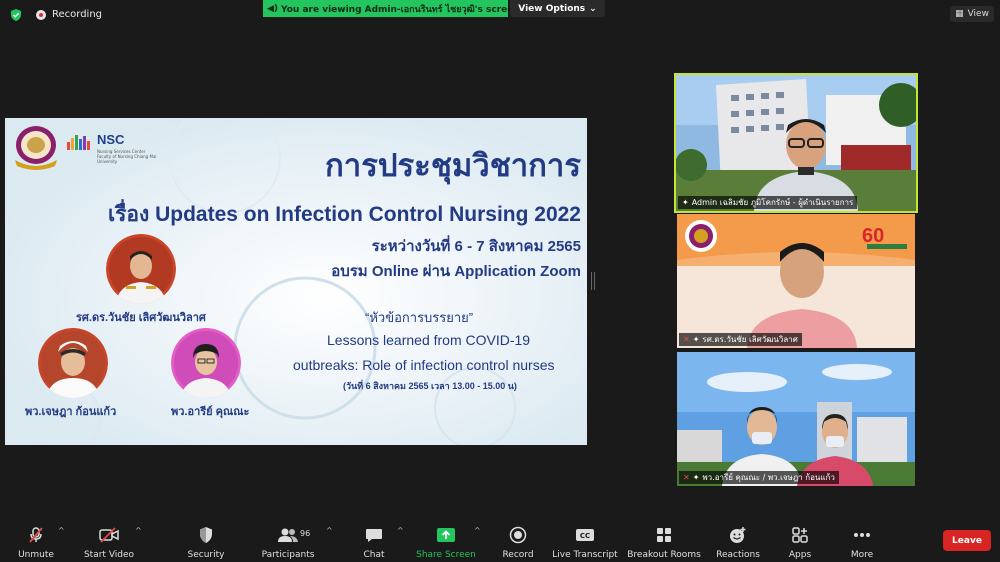 This screenshot has height=562, width=1000. I want to click on participants-label: Participants, so click(288, 555).